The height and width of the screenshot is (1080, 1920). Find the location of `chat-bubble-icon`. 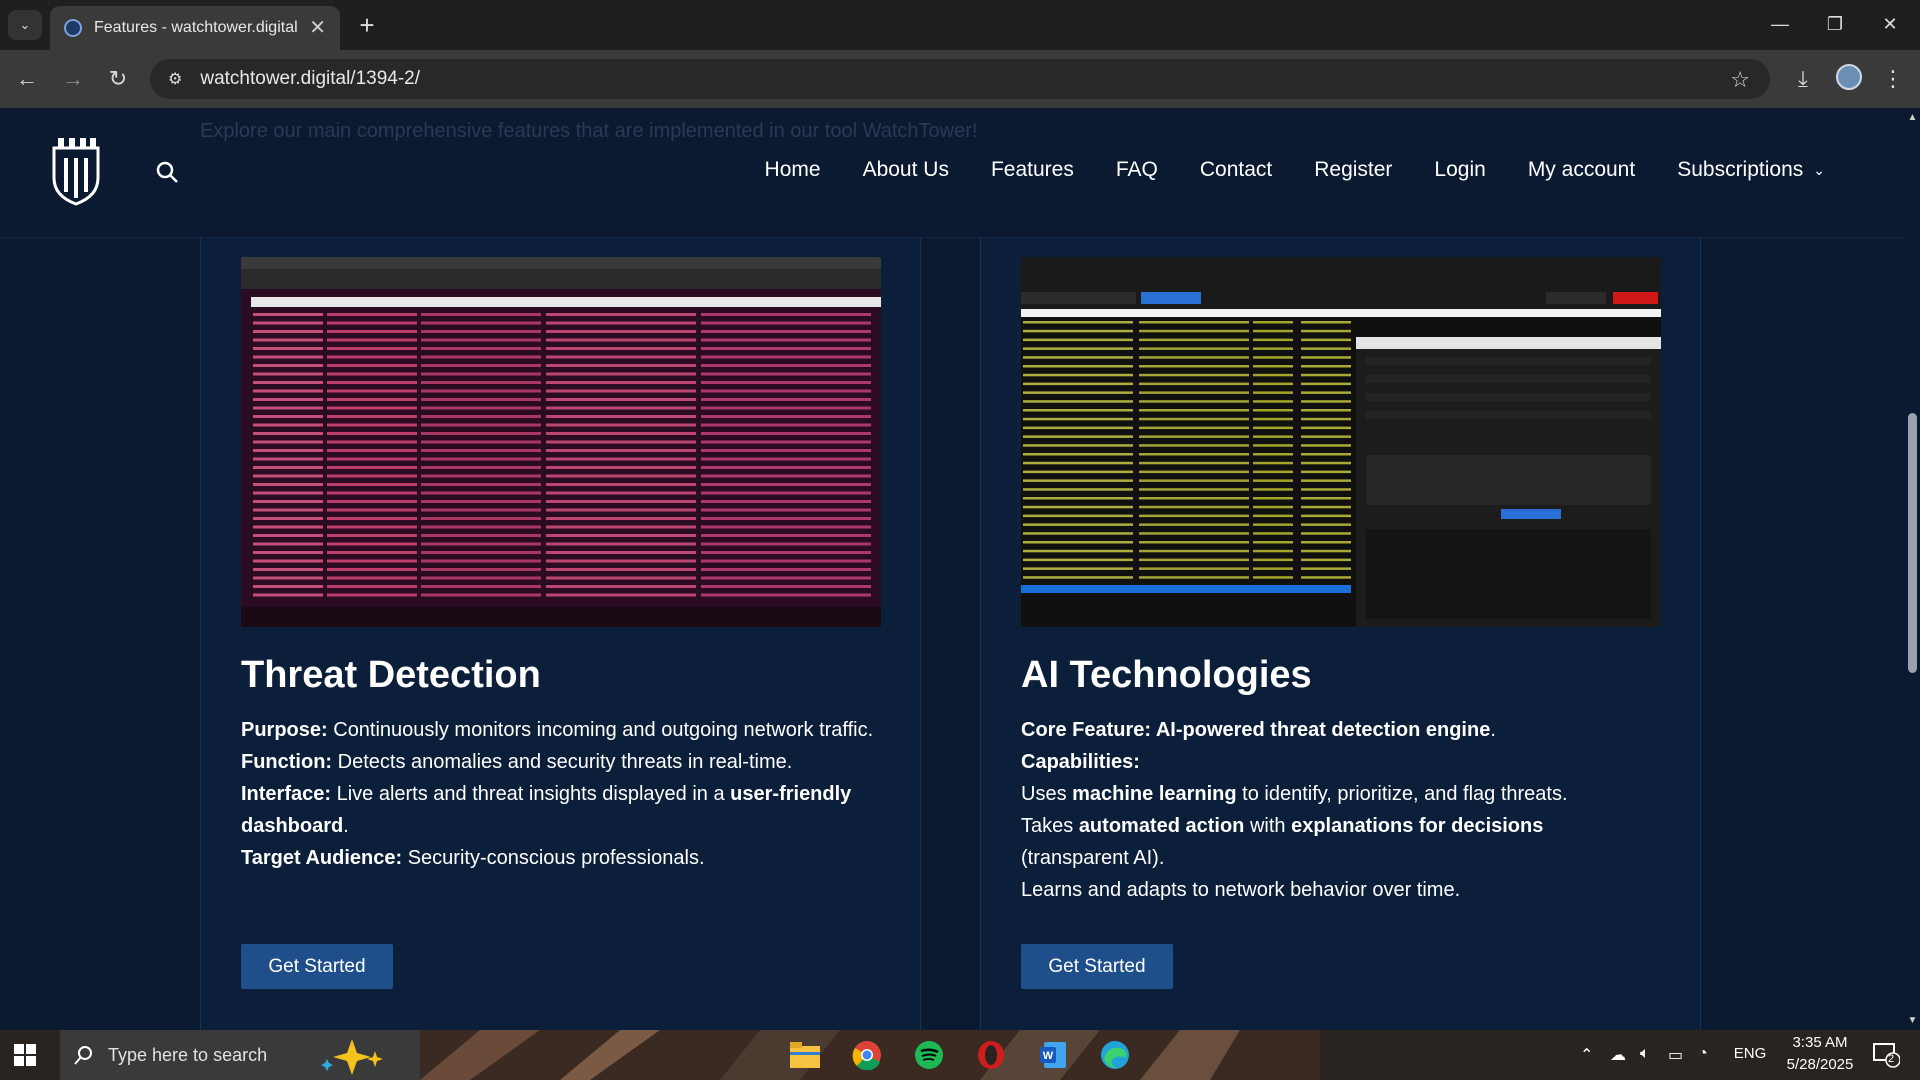

chat-bubble-icon is located at coordinates (1887, 1055).